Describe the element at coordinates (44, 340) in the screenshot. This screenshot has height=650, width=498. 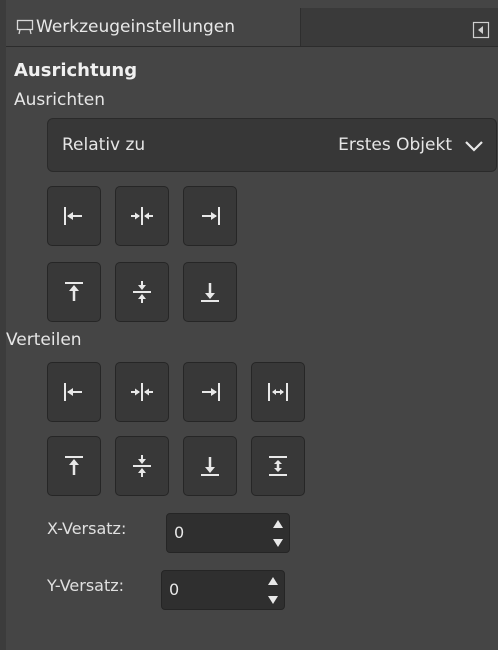
I see `distribute-heading: Verteilen` at that location.